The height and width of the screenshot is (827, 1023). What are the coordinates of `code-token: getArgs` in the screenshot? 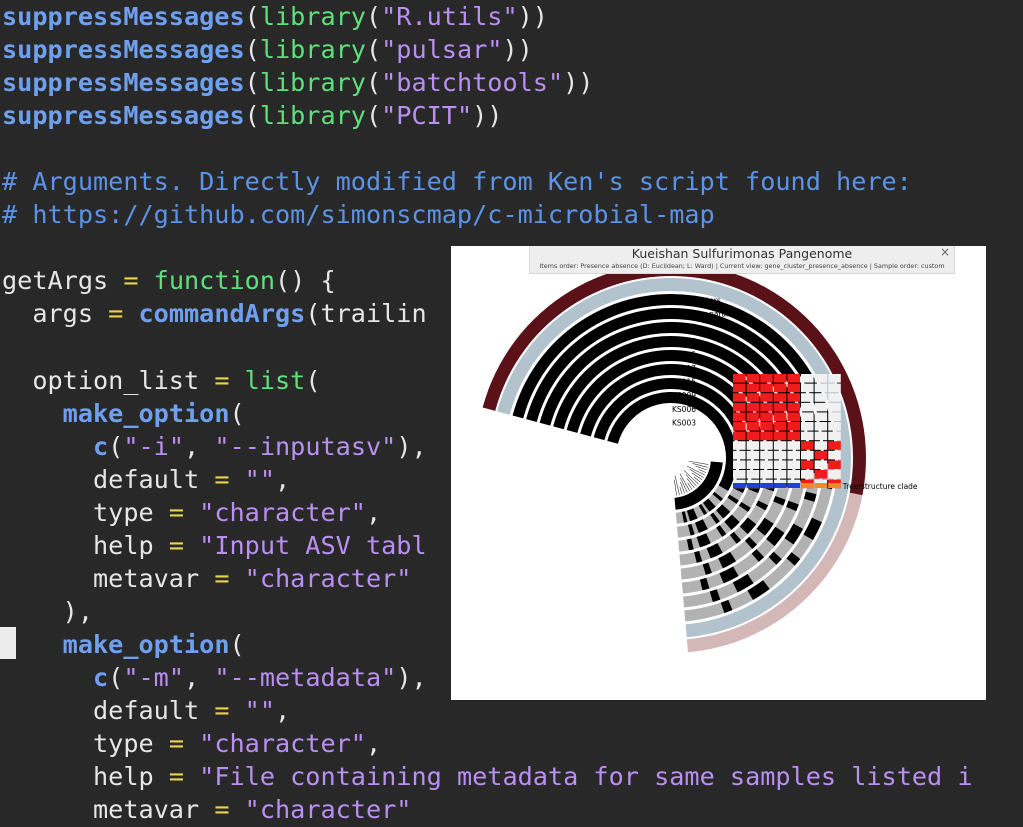 It's located at (63, 281).